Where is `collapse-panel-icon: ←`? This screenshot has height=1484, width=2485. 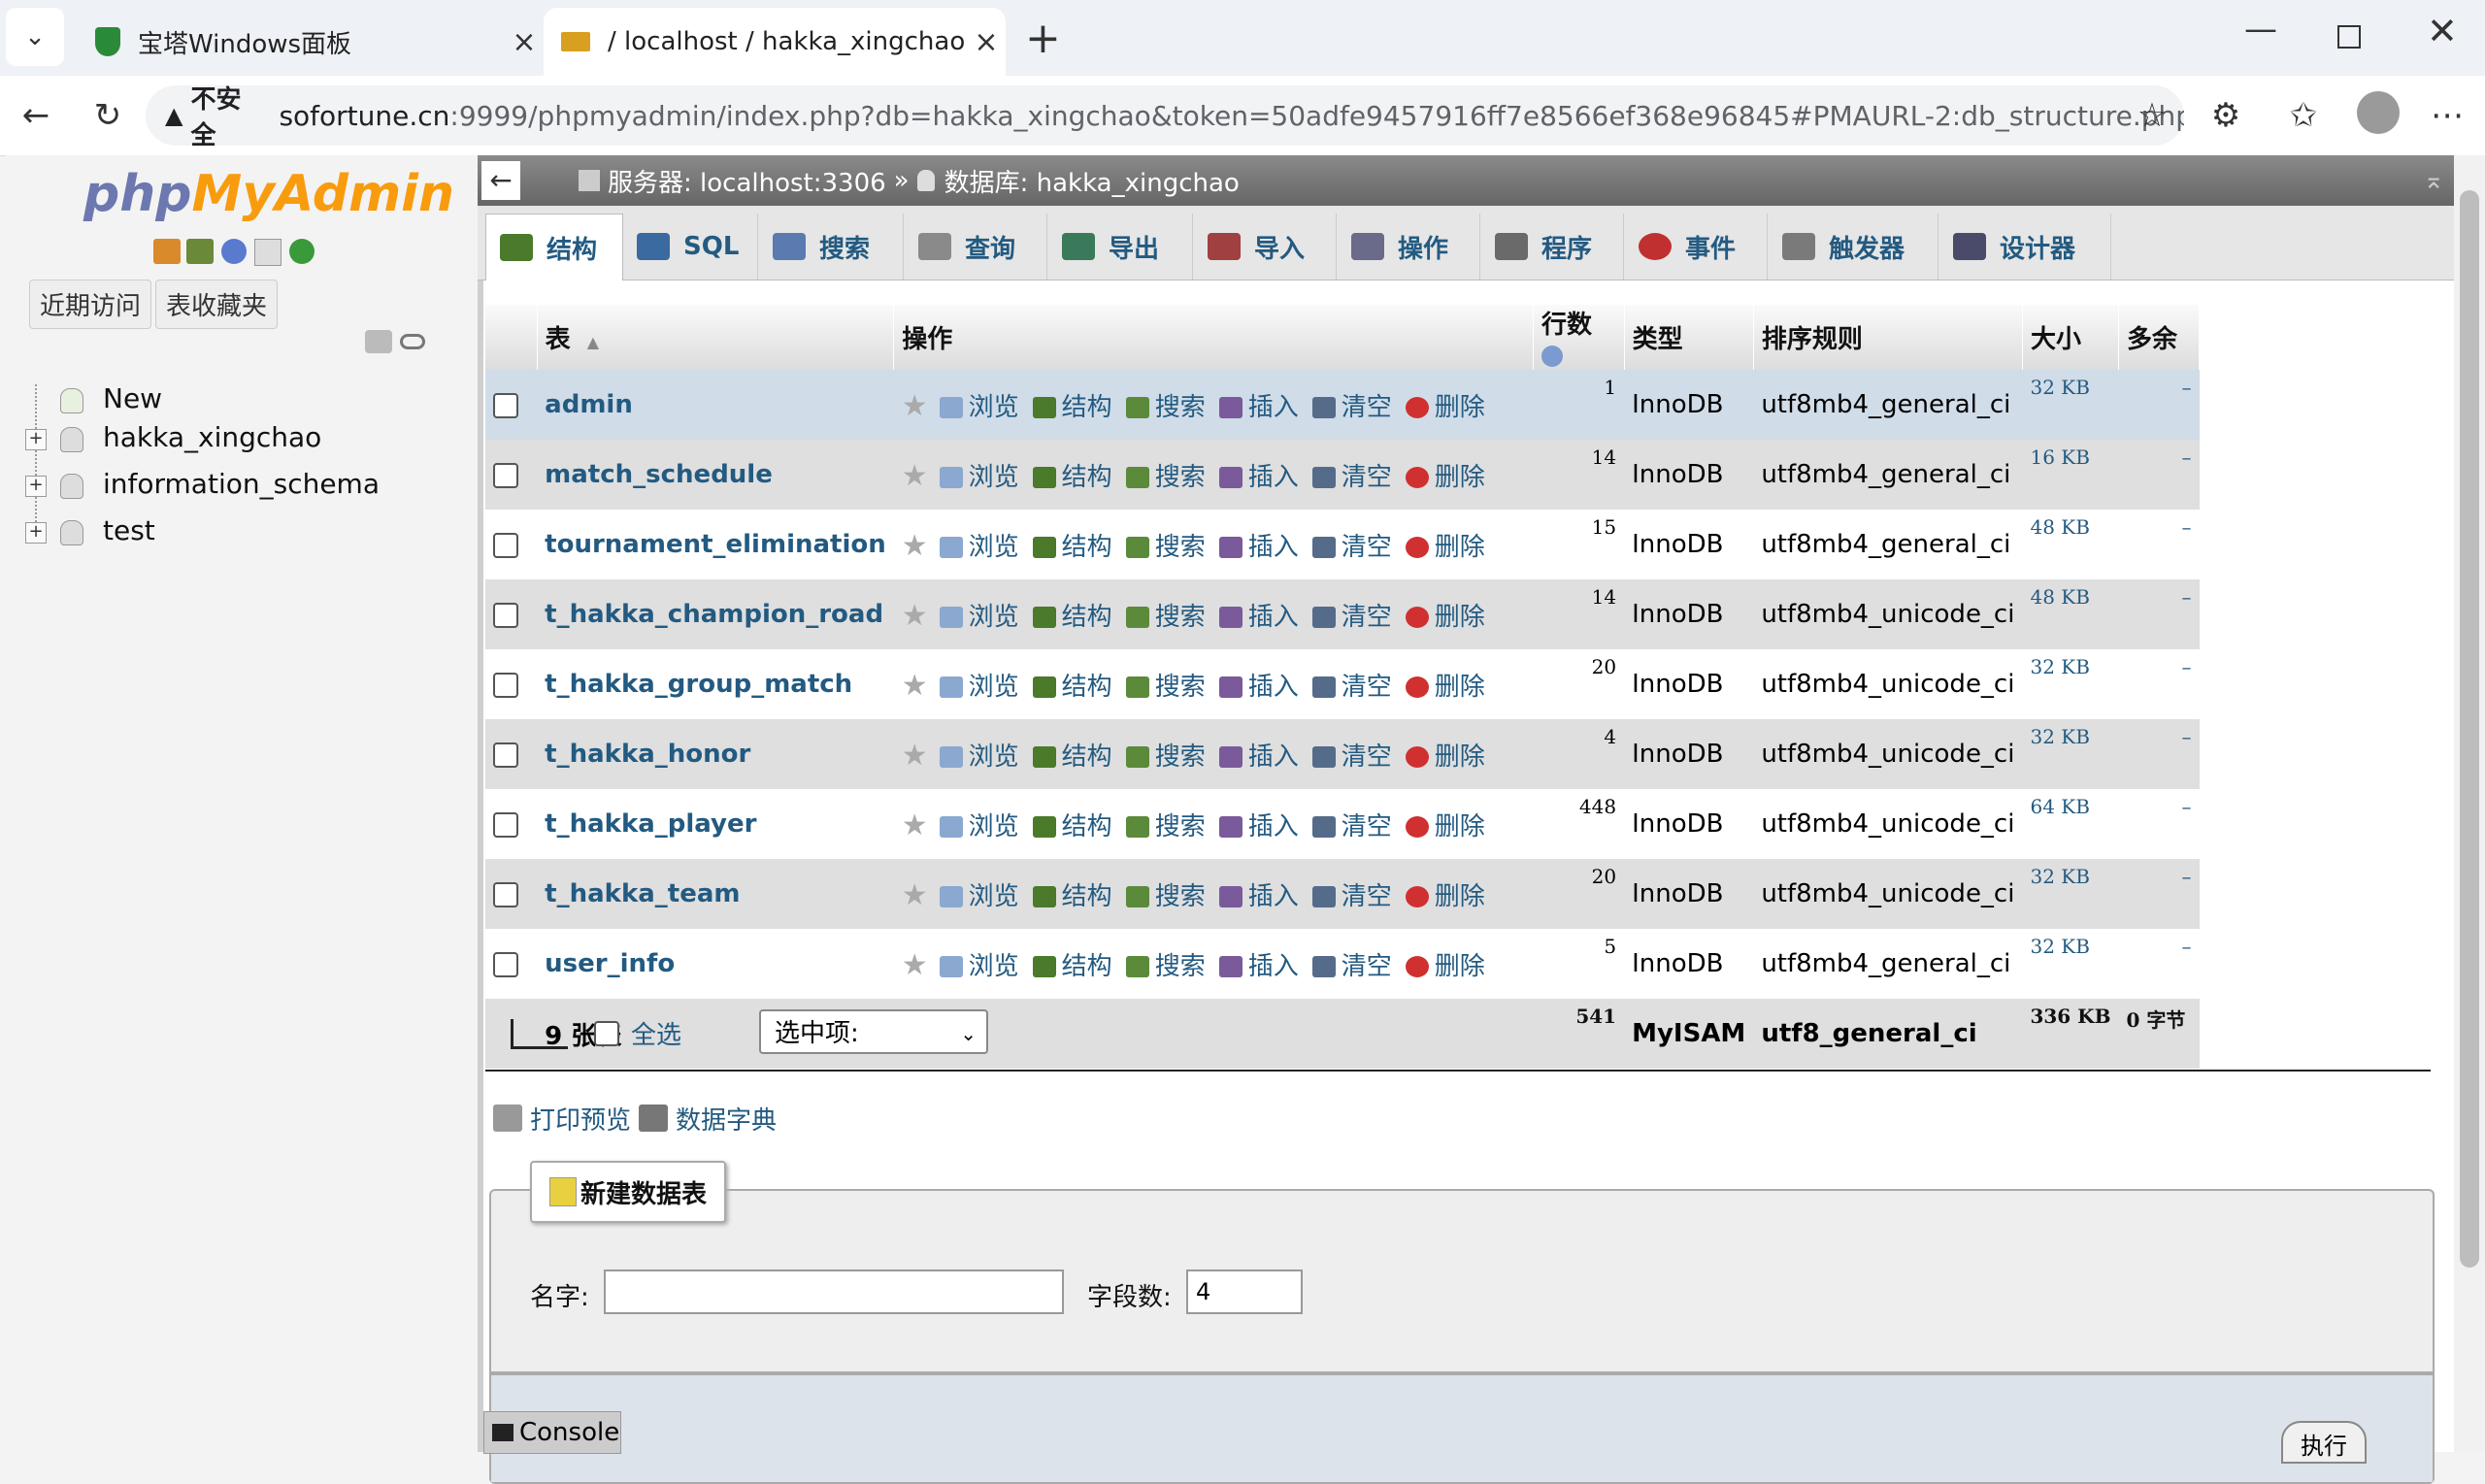
collapse-panel-icon: ← is located at coordinates (500, 180).